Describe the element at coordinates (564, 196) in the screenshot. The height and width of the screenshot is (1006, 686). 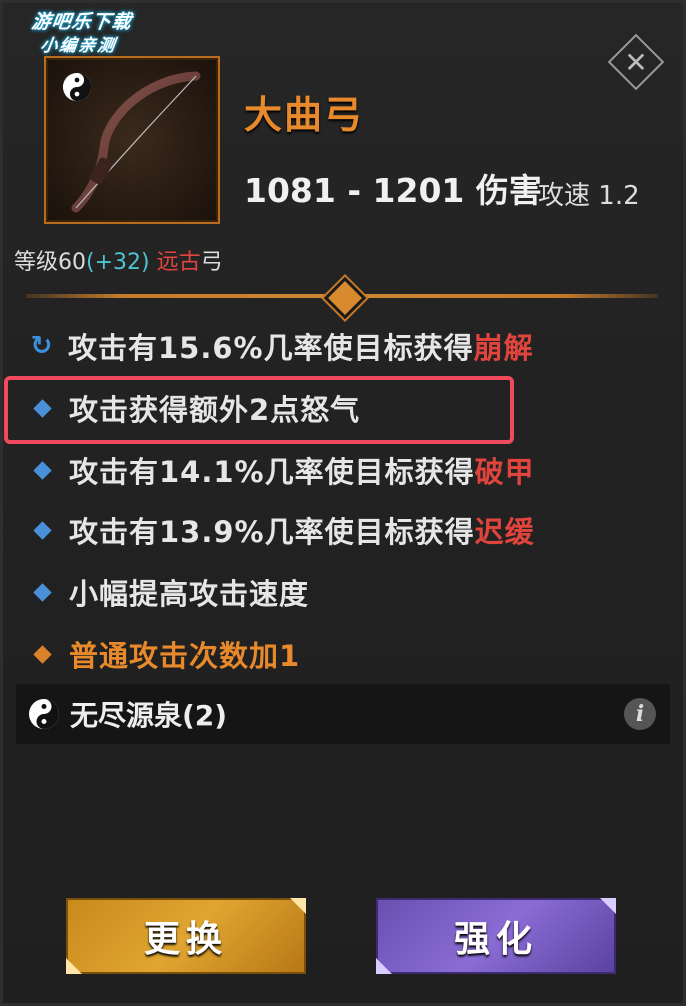
I see `attack-speed-label: 攻速` at that location.